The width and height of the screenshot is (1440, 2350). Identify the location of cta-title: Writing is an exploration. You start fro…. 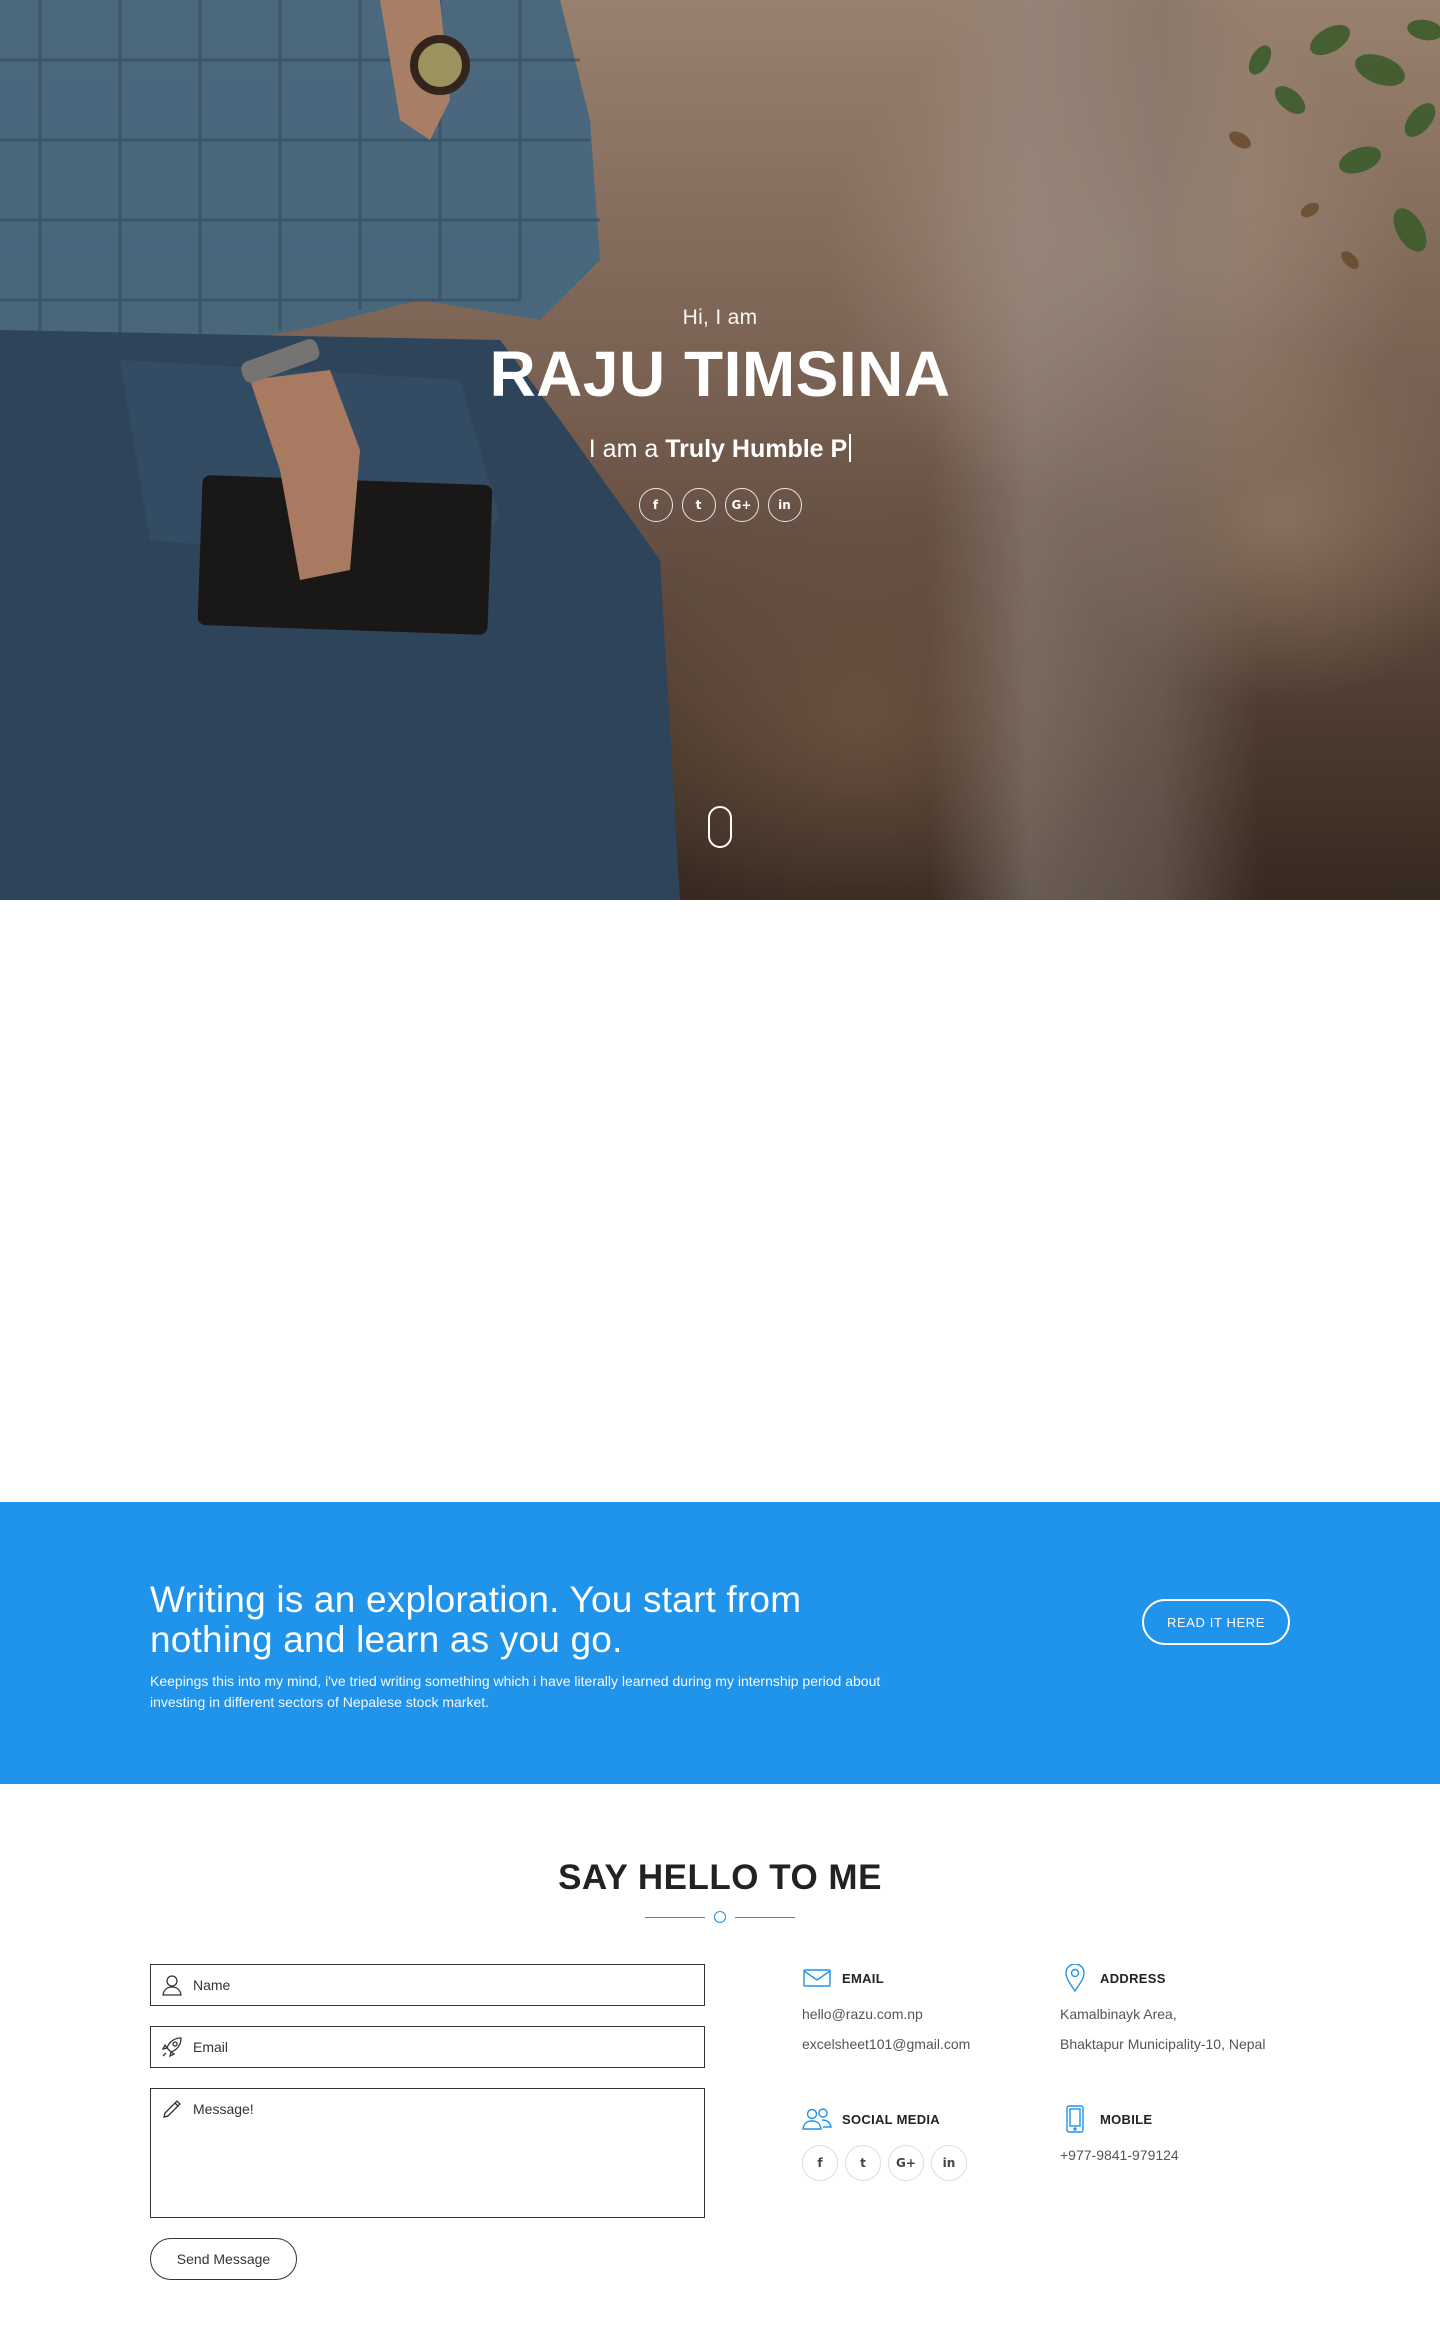
(476, 1619).